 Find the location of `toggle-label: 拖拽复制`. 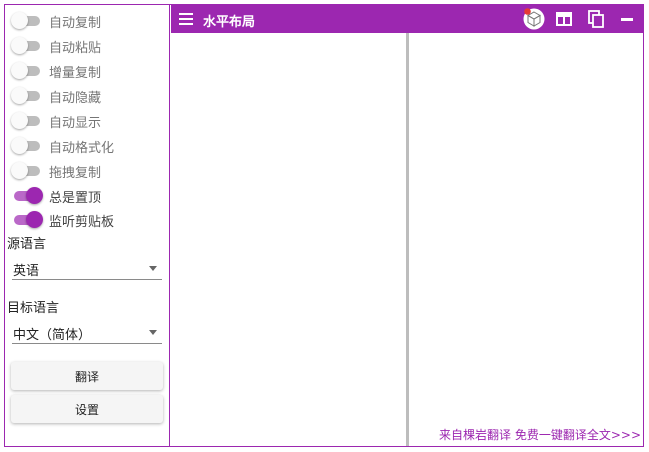

toggle-label: 拖拽复制 is located at coordinates (75, 173).